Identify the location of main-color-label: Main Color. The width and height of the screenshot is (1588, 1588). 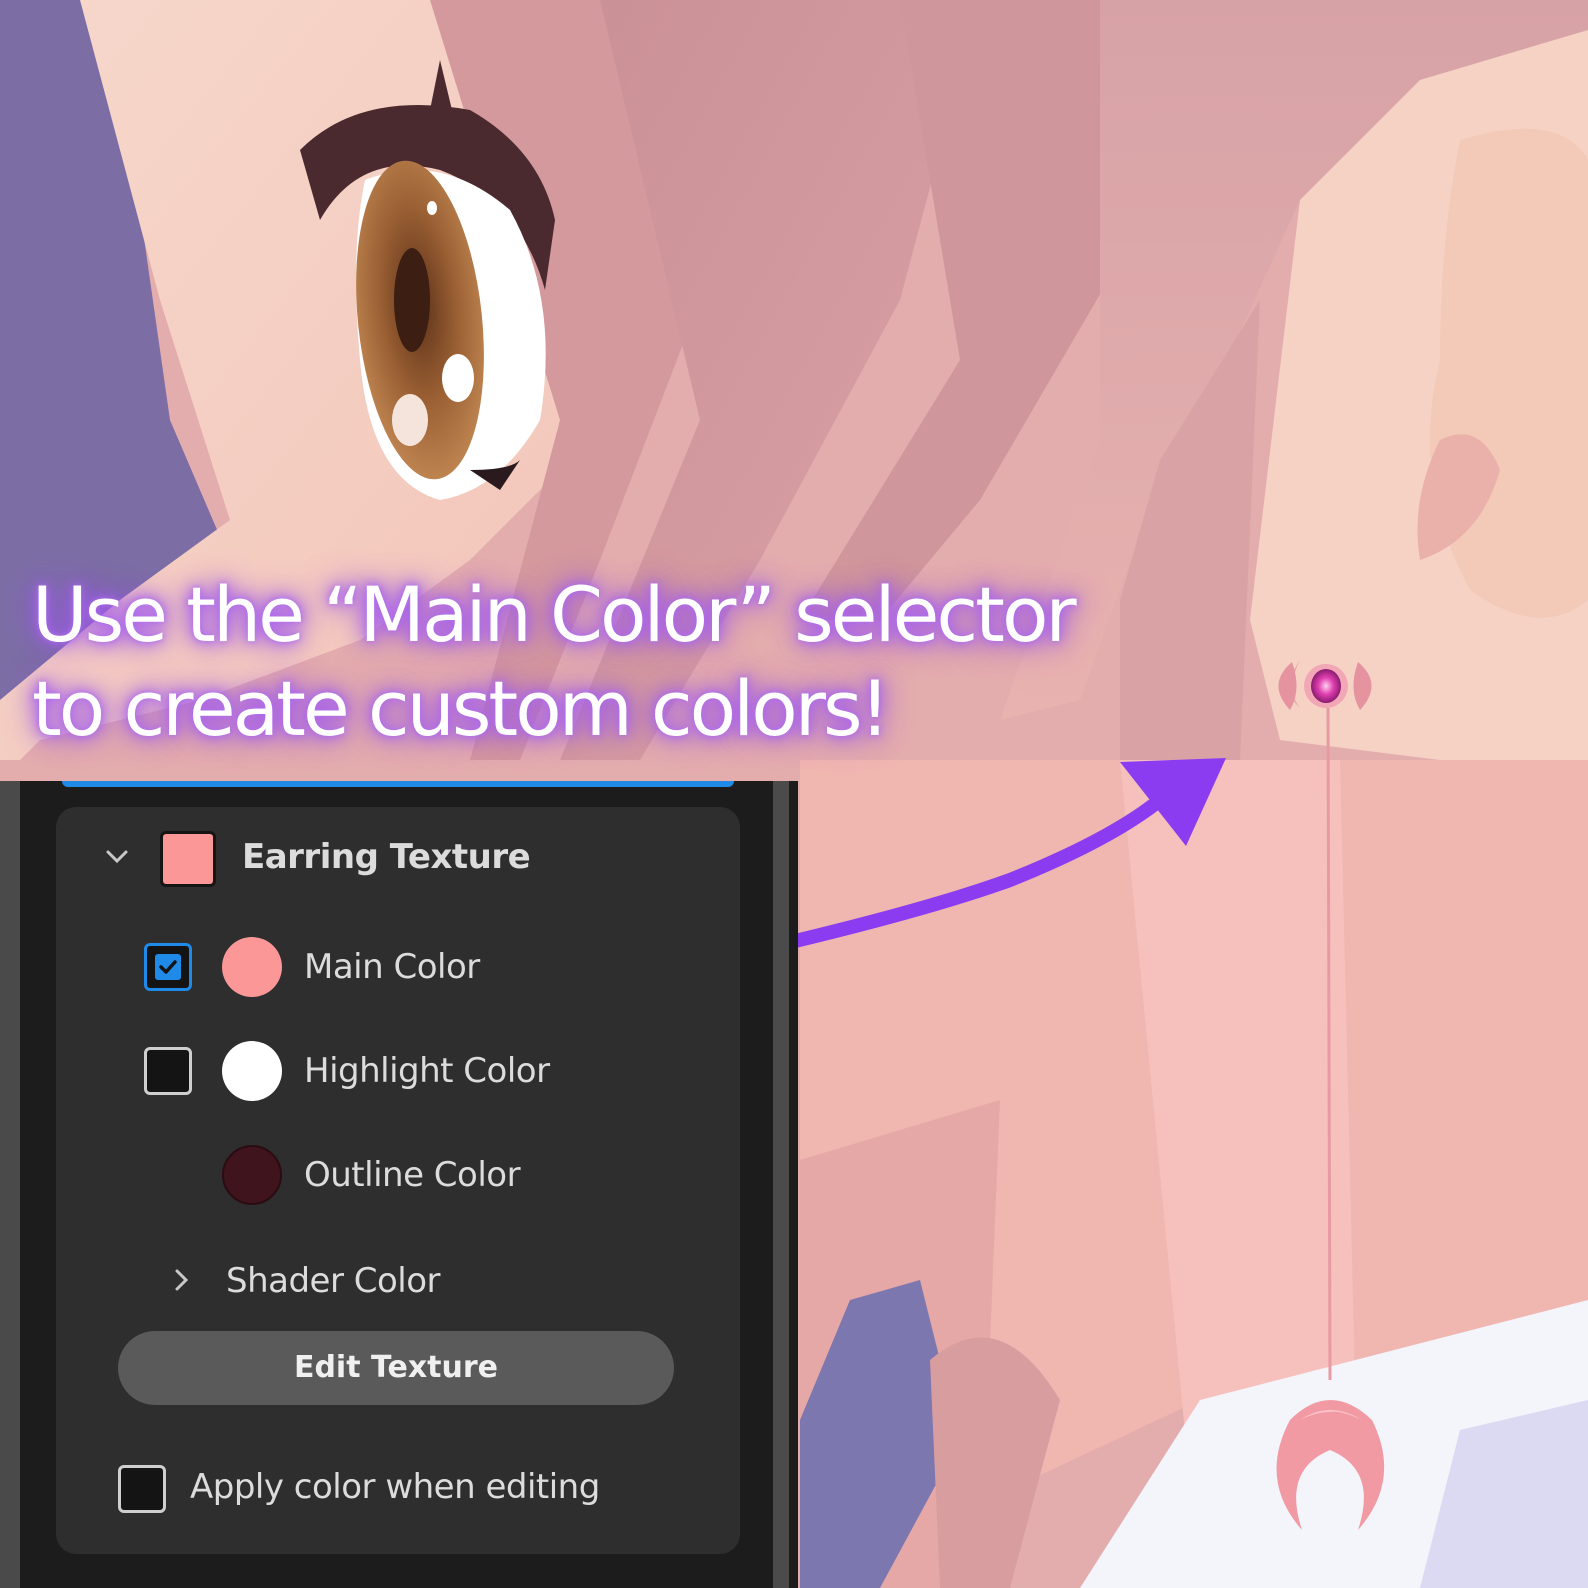
(392, 967).